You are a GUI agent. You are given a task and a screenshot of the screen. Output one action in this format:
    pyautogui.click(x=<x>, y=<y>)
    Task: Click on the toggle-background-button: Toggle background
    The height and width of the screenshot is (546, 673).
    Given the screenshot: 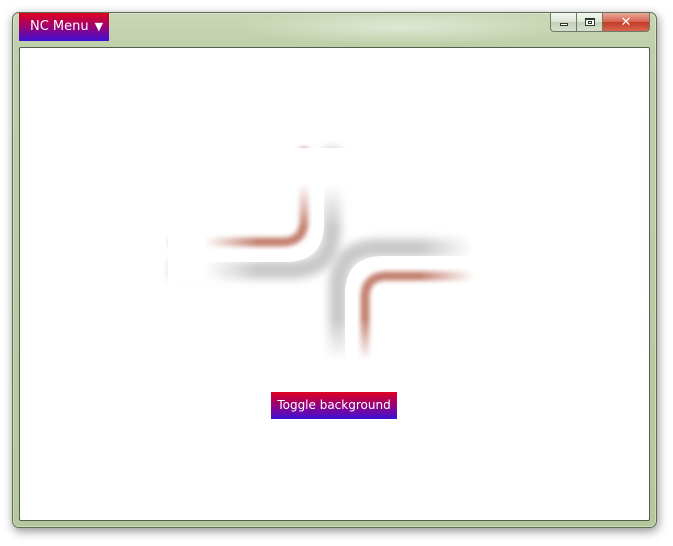 What is the action you would take?
    pyautogui.click(x=334, y=405)
    